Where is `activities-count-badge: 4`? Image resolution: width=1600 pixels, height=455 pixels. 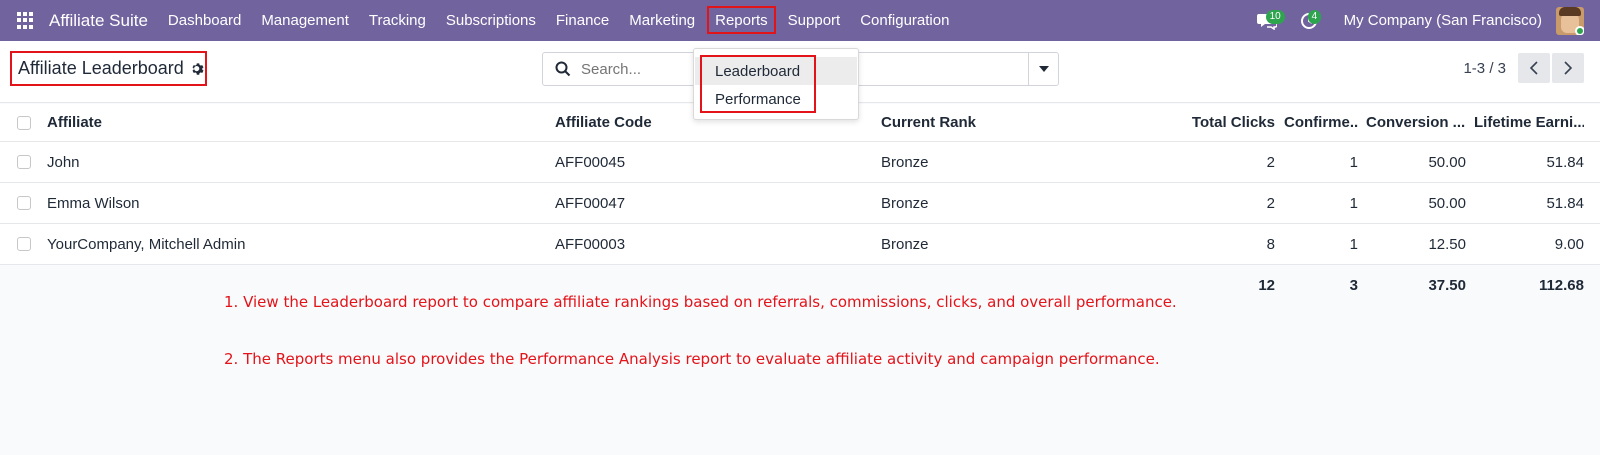 activities-count-badge: 4 is located at coordinates (1314, 16).